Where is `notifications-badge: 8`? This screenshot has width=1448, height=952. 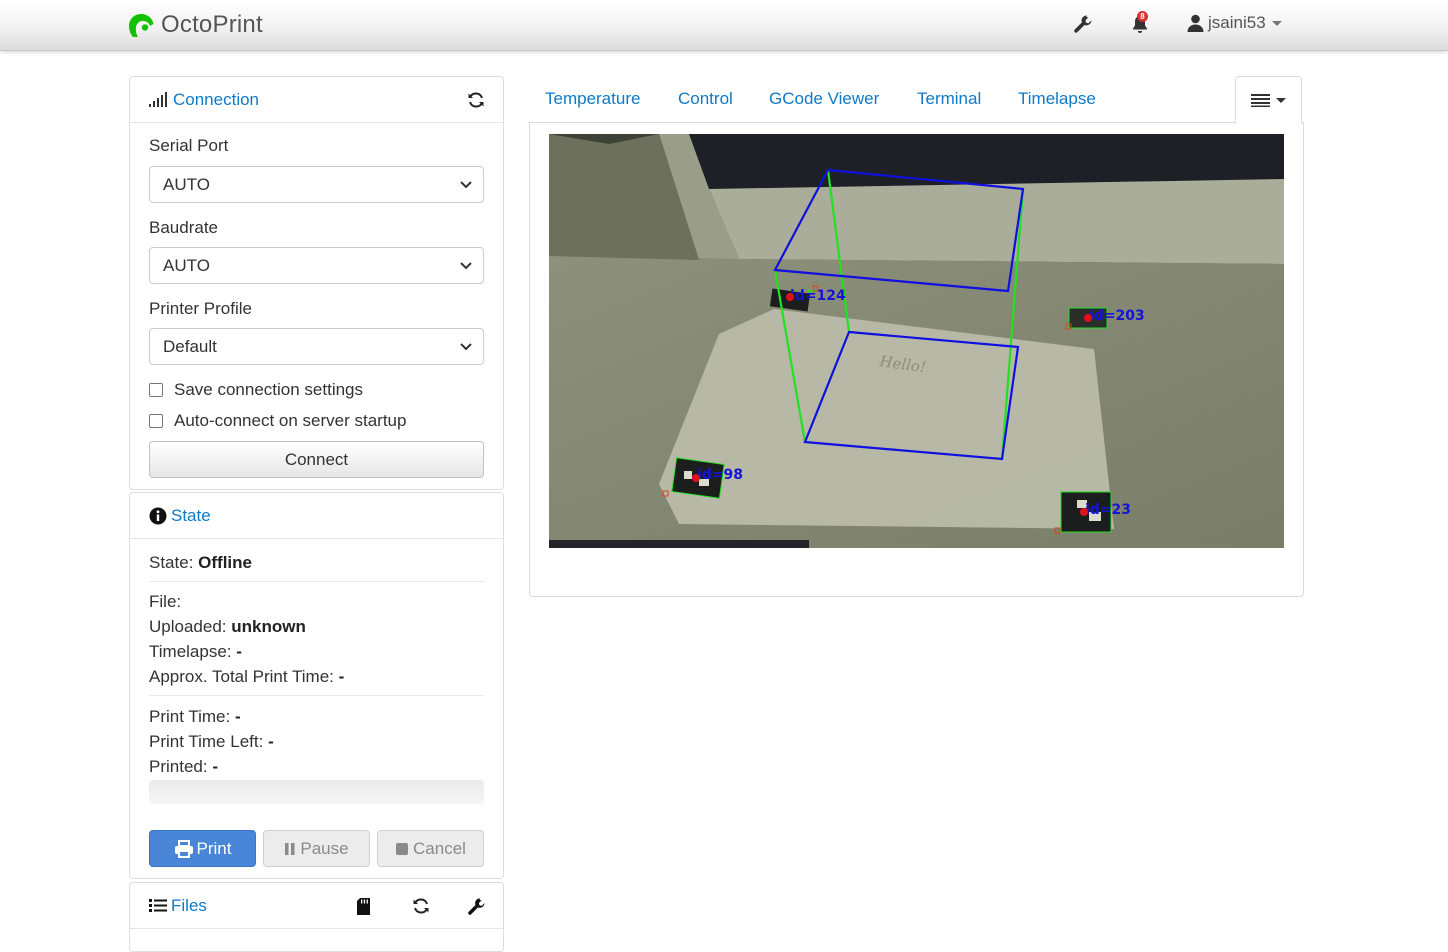
notifications-badge: 8 is located at coordinates (1142, 16).